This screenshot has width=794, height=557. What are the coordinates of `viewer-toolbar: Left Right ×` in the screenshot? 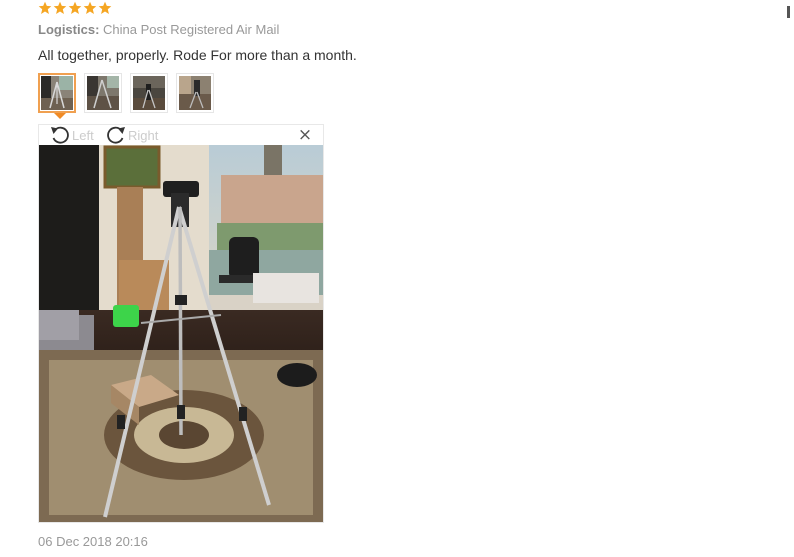 It's located at (181, 135).